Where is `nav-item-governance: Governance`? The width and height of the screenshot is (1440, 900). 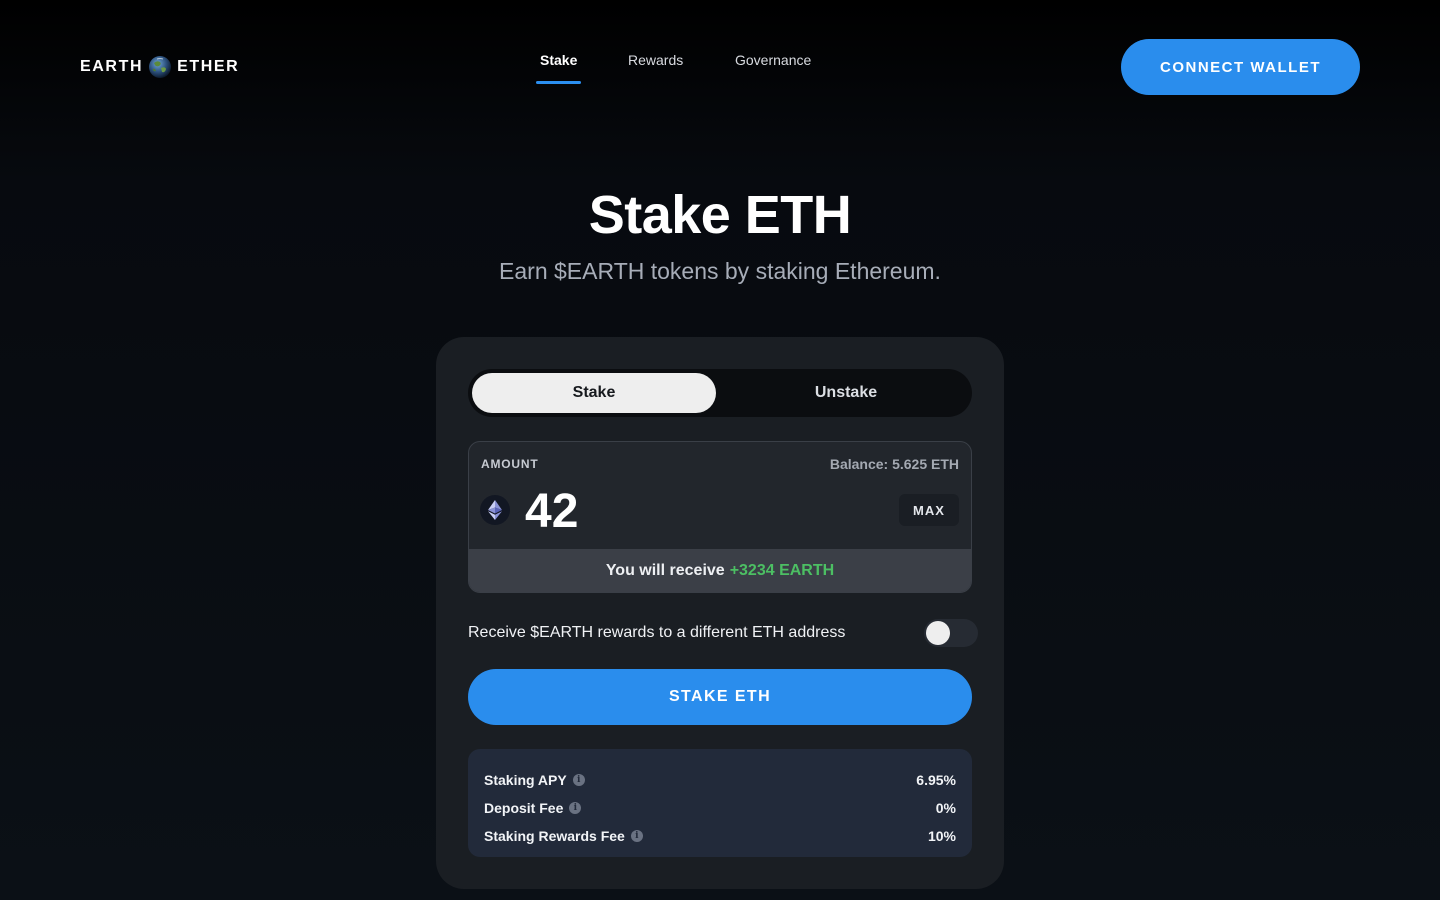
nav-item-governance: Governance is located at coordinates (773, 66).